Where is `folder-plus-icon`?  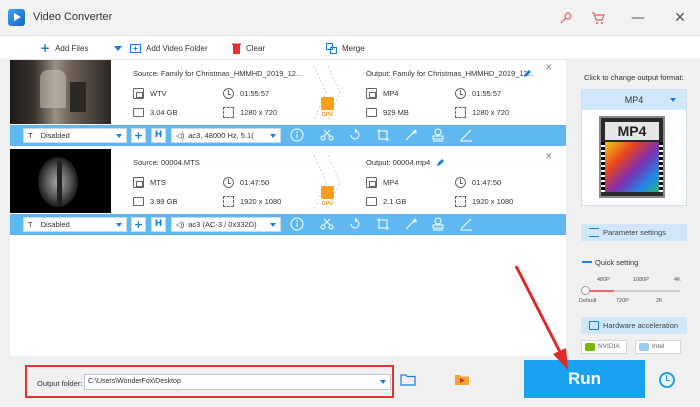
folder-plus-icon is located at coordinates (135, 48).